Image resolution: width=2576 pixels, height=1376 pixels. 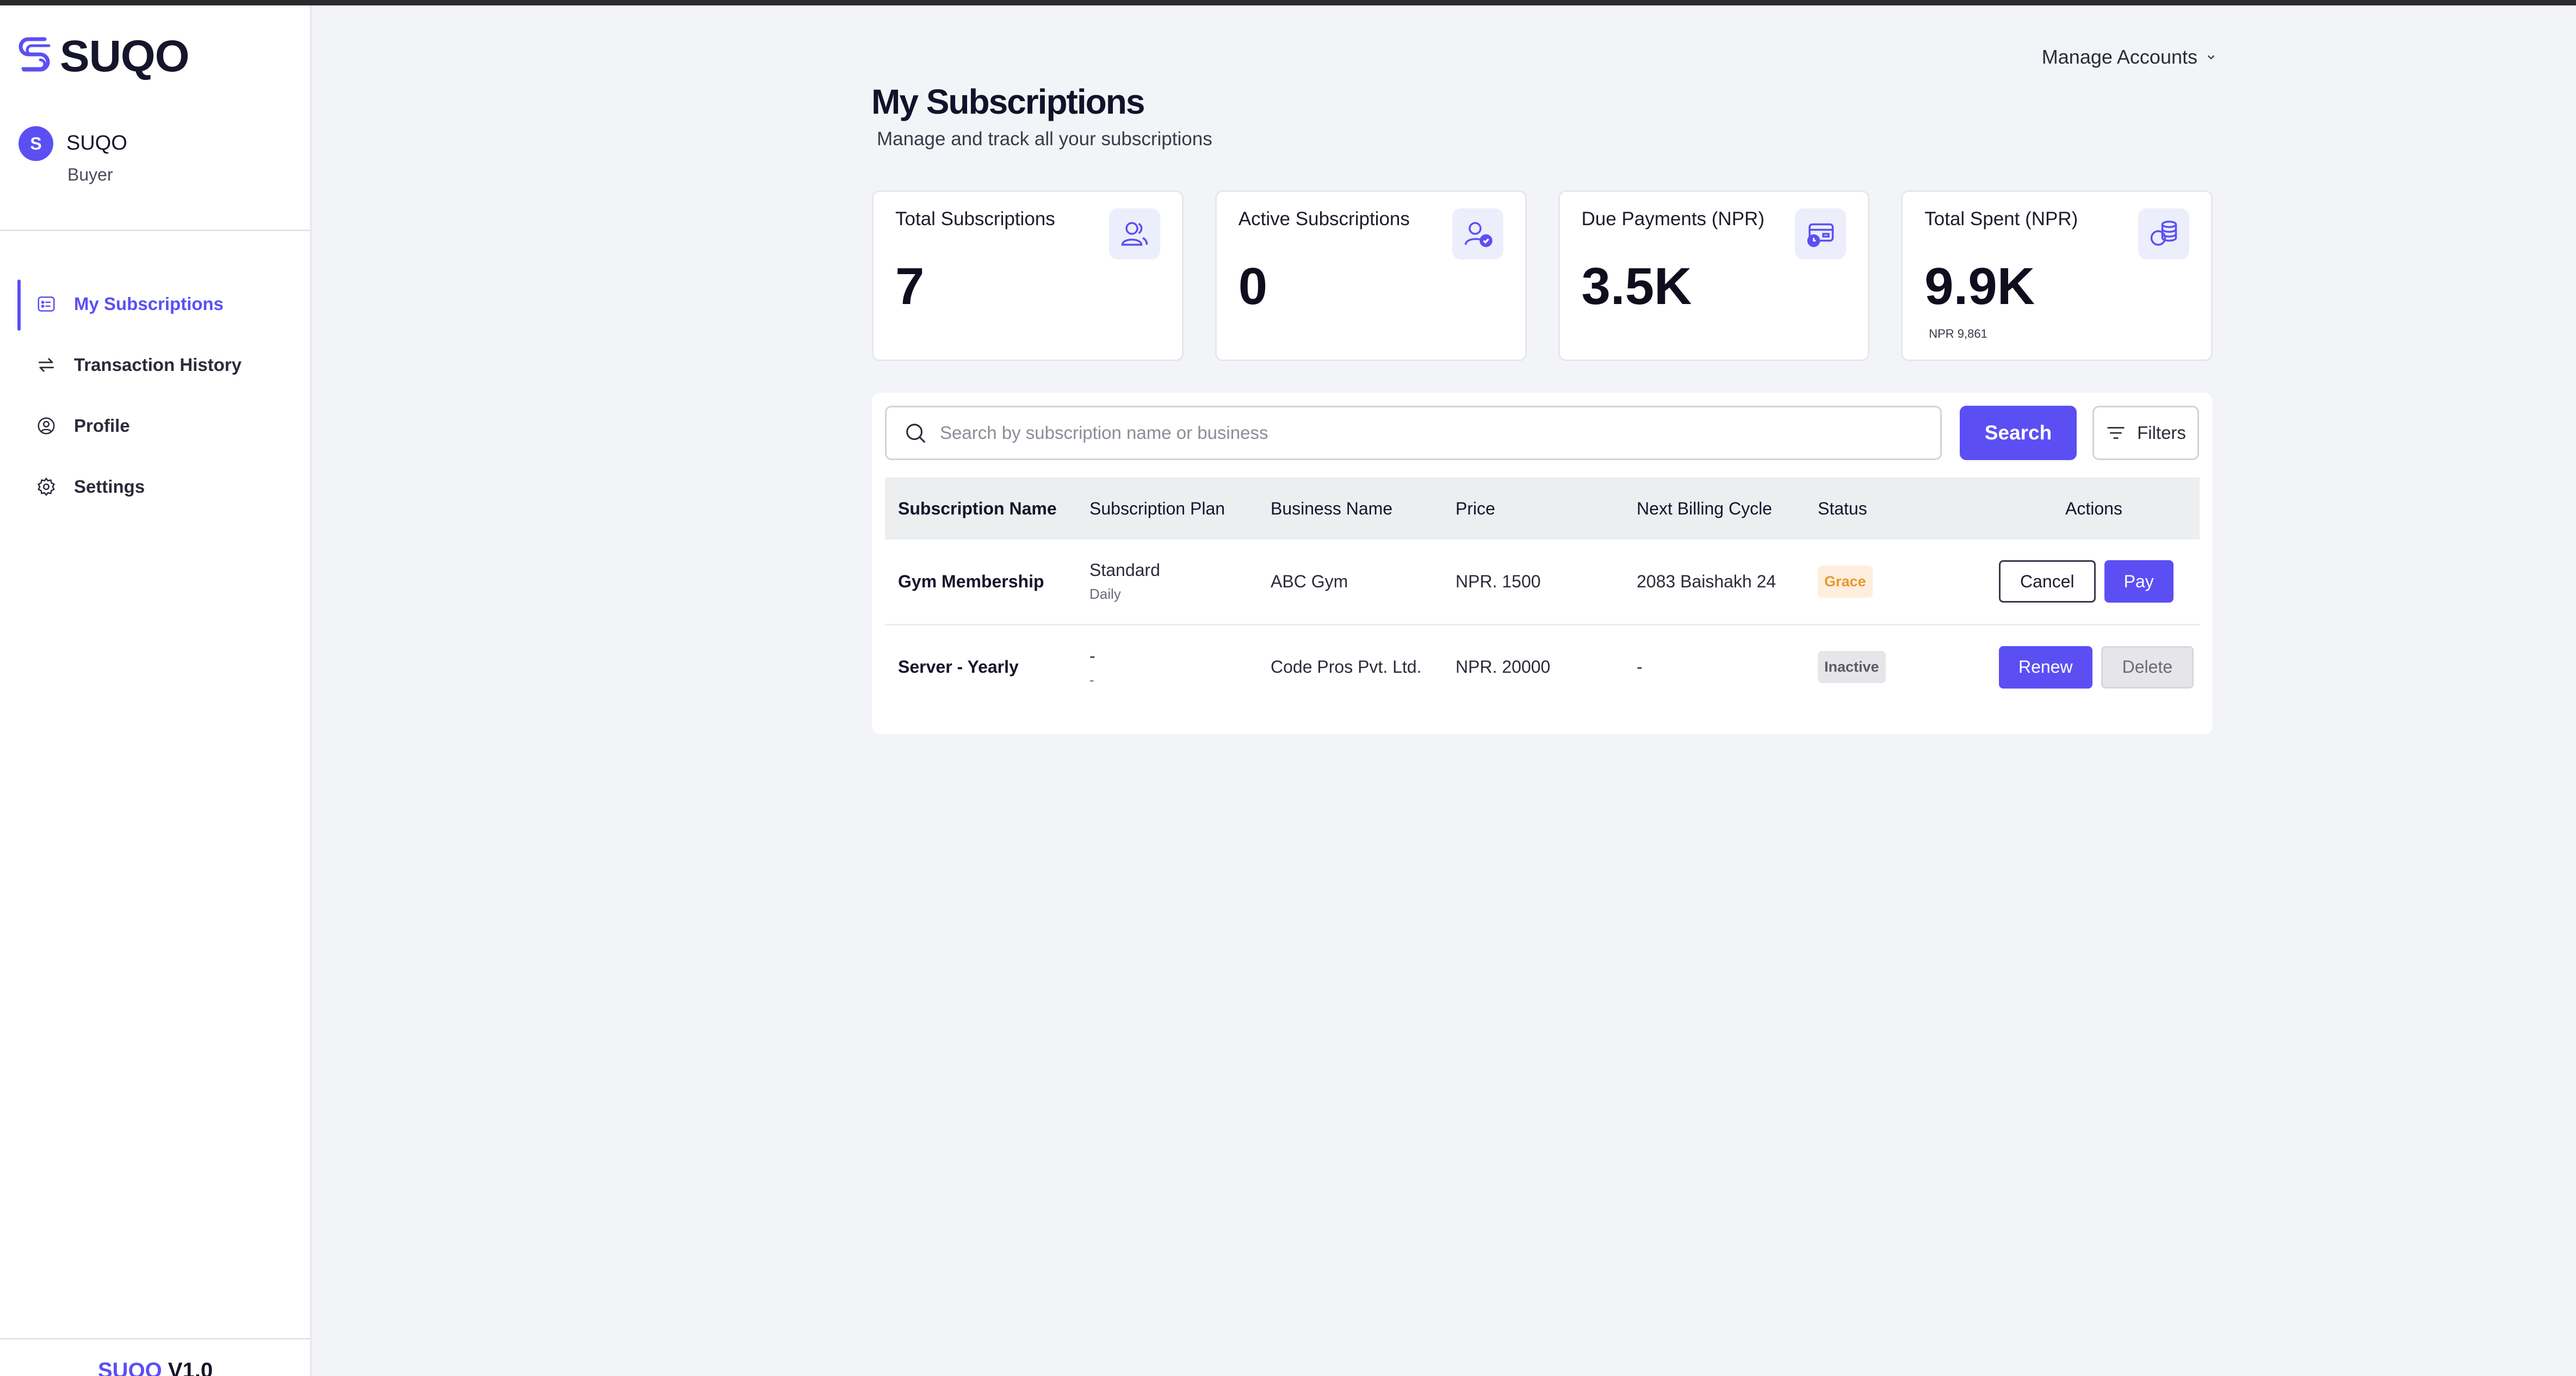 What do you see at coordinates (1253, 286) in the screenshot?
I see `stat-value: 0` at bounding box center [1253, 286].